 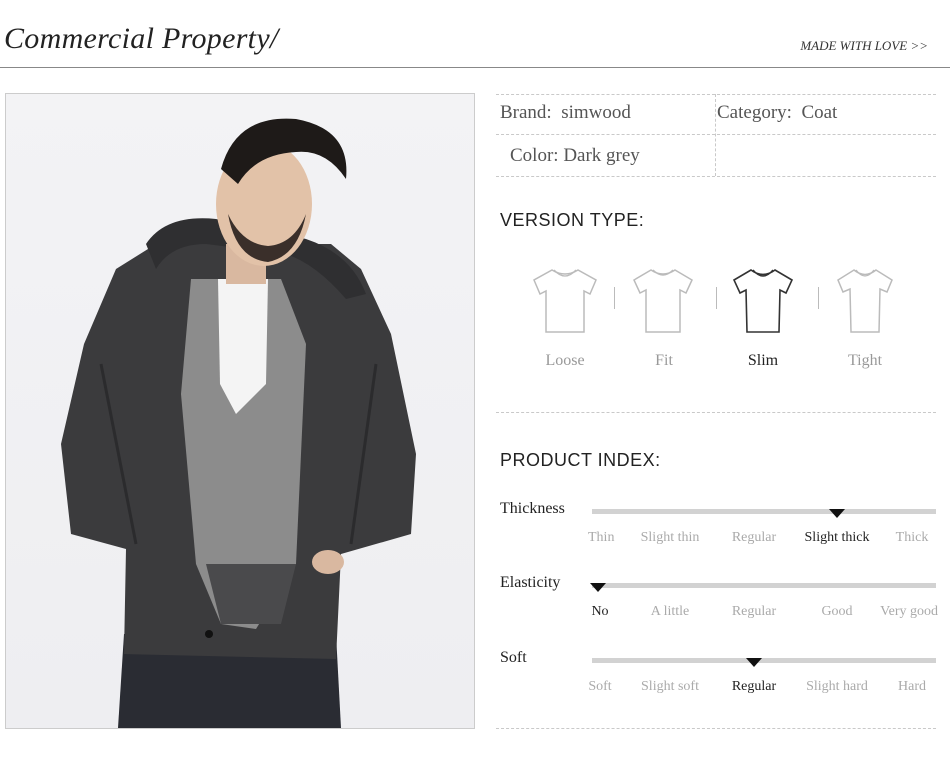 What do you see at coordinates (601, 537) in the screenshot?
I see `thickness-option: Thin` at bounding box center [601, 537].